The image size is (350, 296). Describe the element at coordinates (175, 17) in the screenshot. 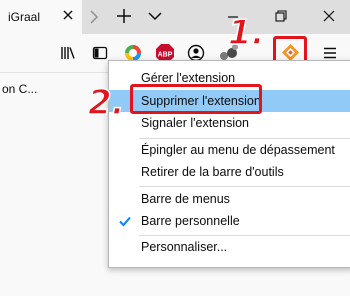

I see `tab-strip: iGraal` at that location.